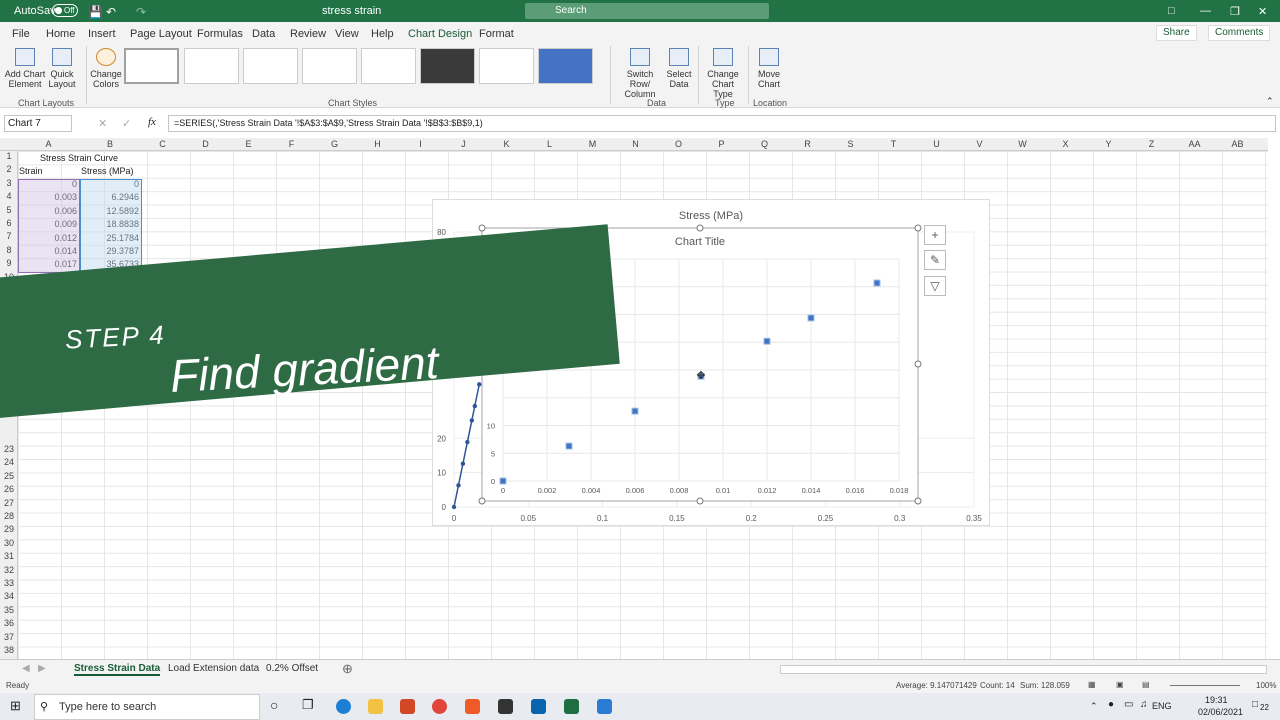  I want to click on menu-help: Help, so click(382, 34).